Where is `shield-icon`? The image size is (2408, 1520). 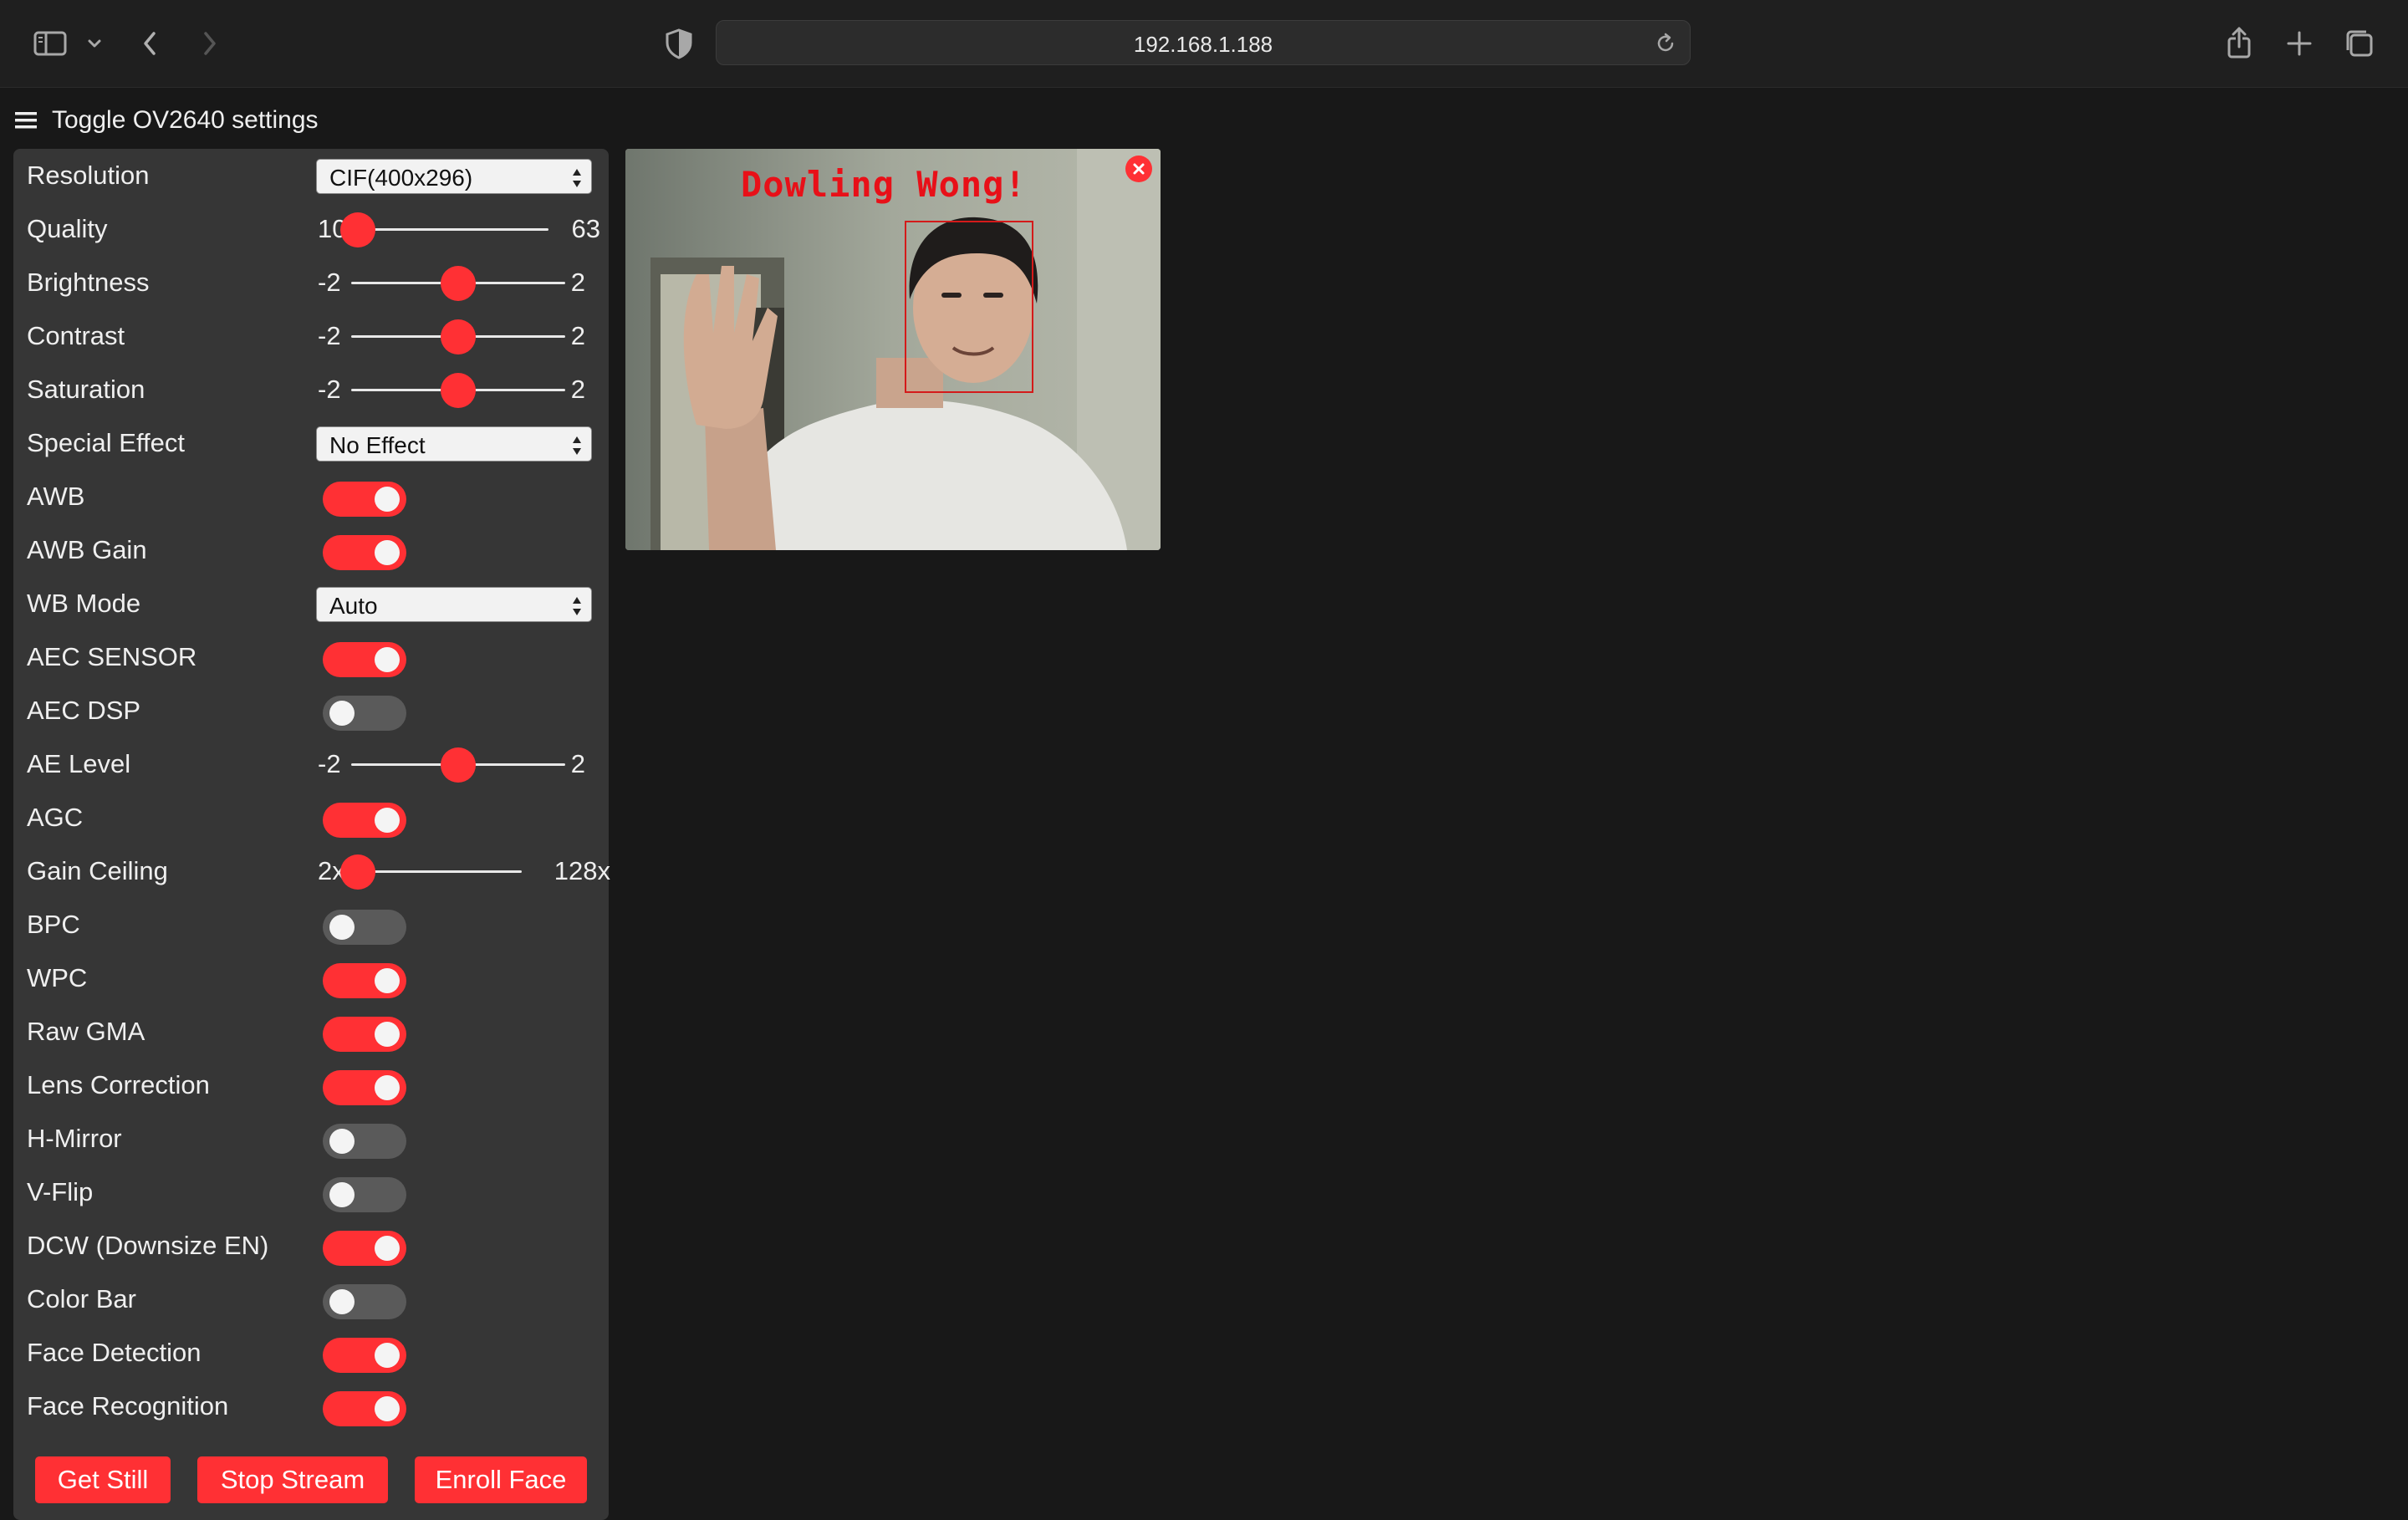
shield-icon is located at coordinates (679, 44).